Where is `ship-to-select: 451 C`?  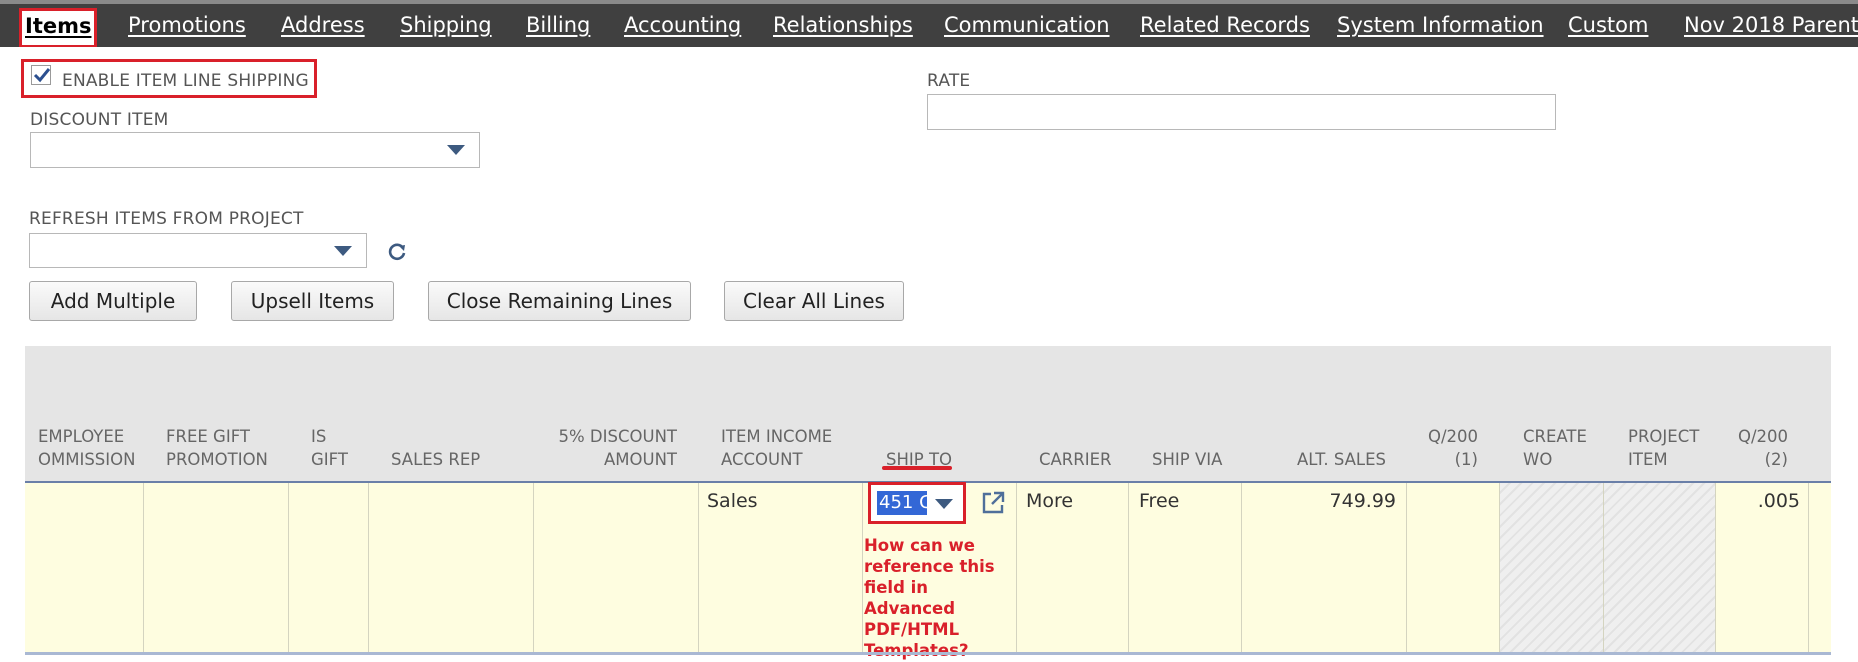 ship-to-select: 451 C is located at coordinates (917, 503).